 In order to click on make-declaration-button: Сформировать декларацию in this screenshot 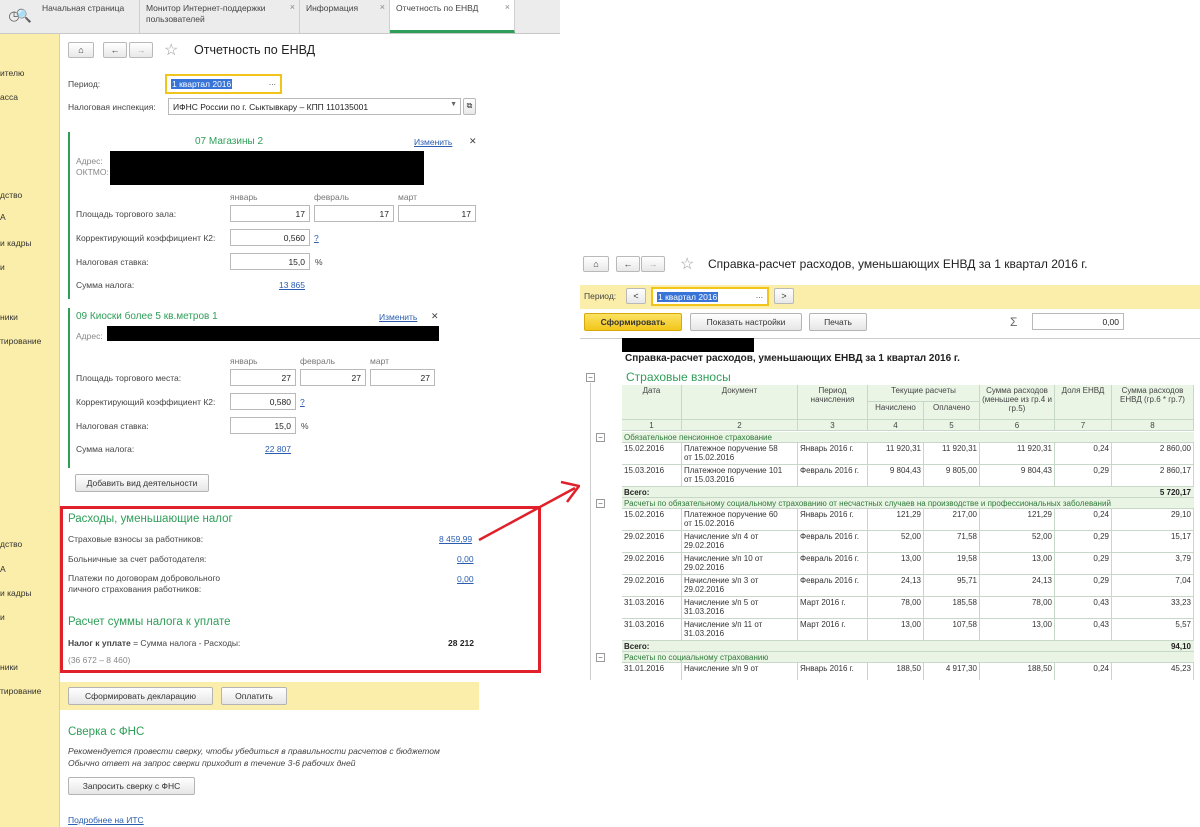, I will do `click(140, 696)`.